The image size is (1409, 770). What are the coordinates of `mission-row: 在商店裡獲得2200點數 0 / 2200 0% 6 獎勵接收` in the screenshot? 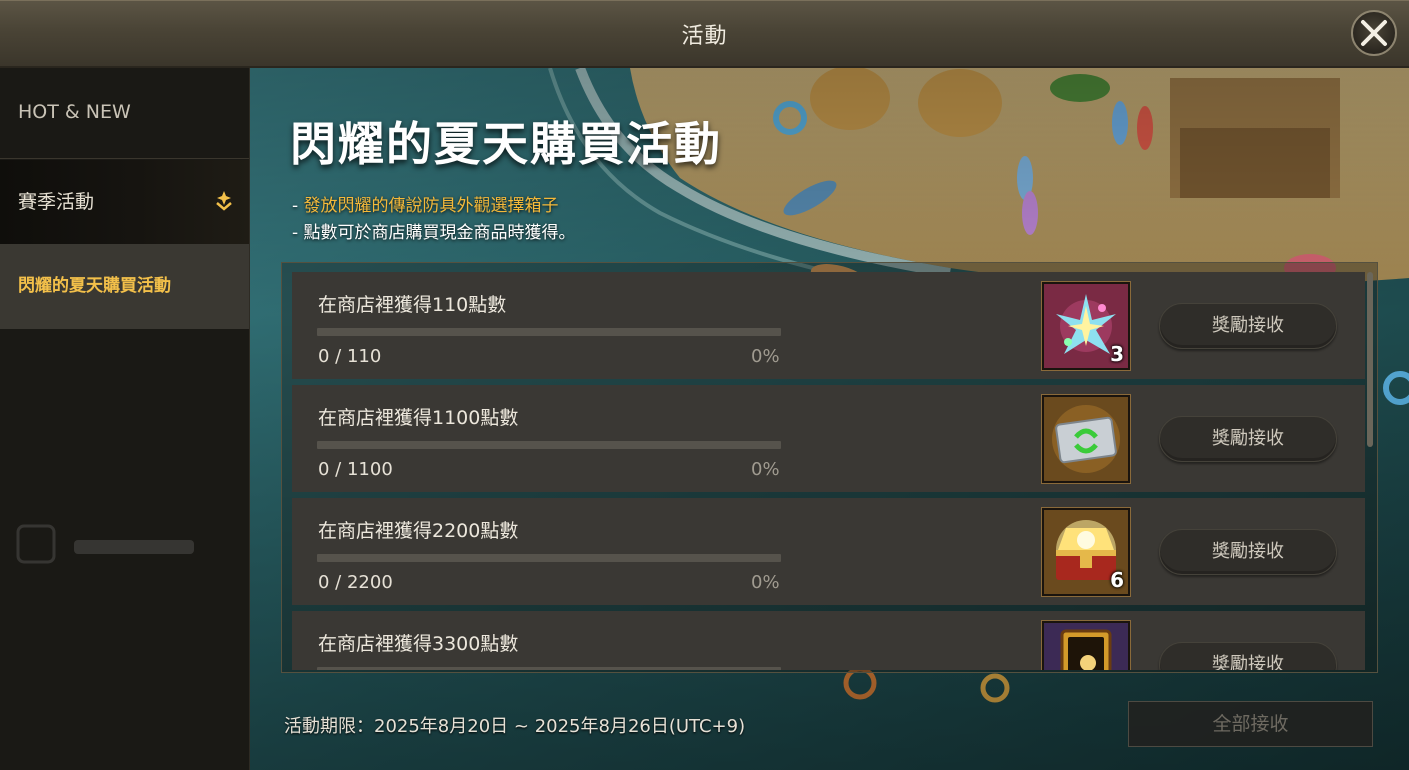 It's located at (828, 551).